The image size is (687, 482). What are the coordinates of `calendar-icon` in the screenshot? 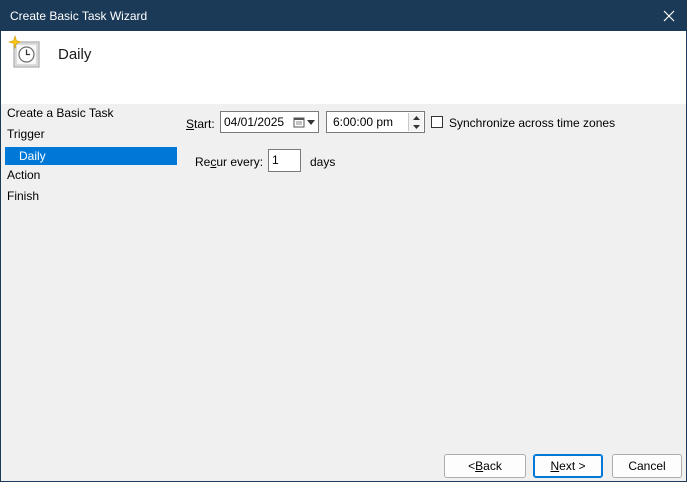 It's located at (299, 122).